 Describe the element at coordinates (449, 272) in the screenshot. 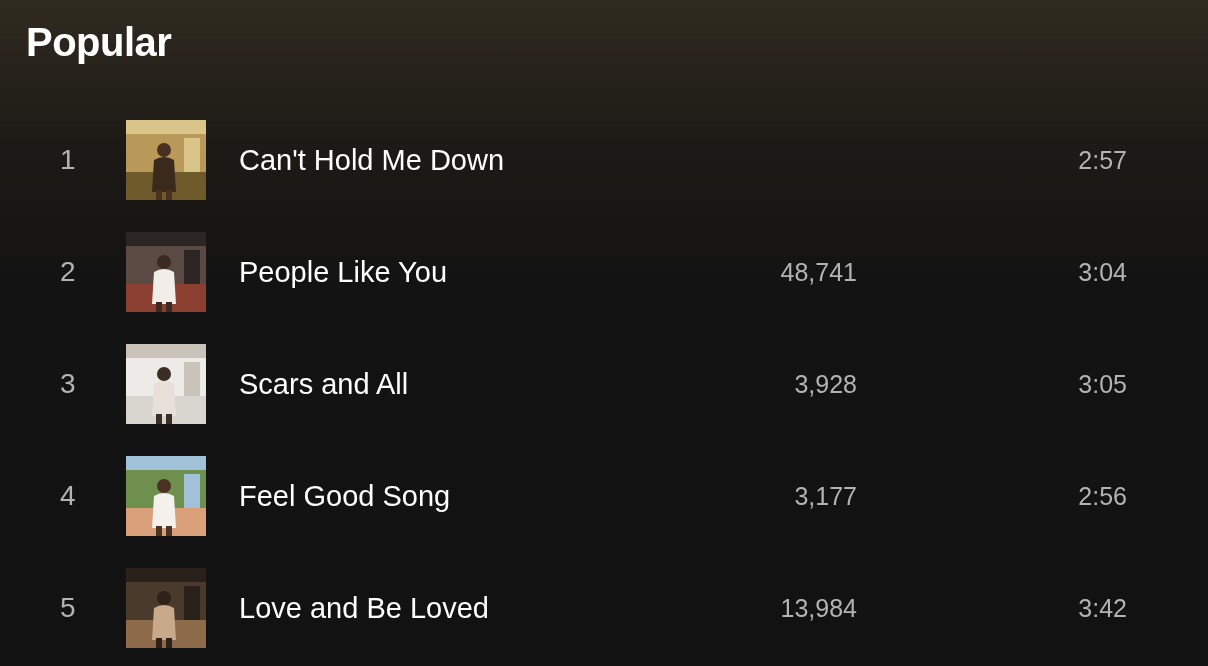

I see `track-title: People Like You` at that location.